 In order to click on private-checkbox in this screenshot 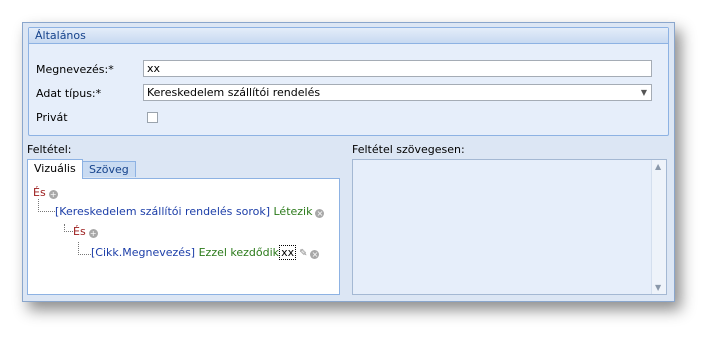, I will do `click(152, 117)`.